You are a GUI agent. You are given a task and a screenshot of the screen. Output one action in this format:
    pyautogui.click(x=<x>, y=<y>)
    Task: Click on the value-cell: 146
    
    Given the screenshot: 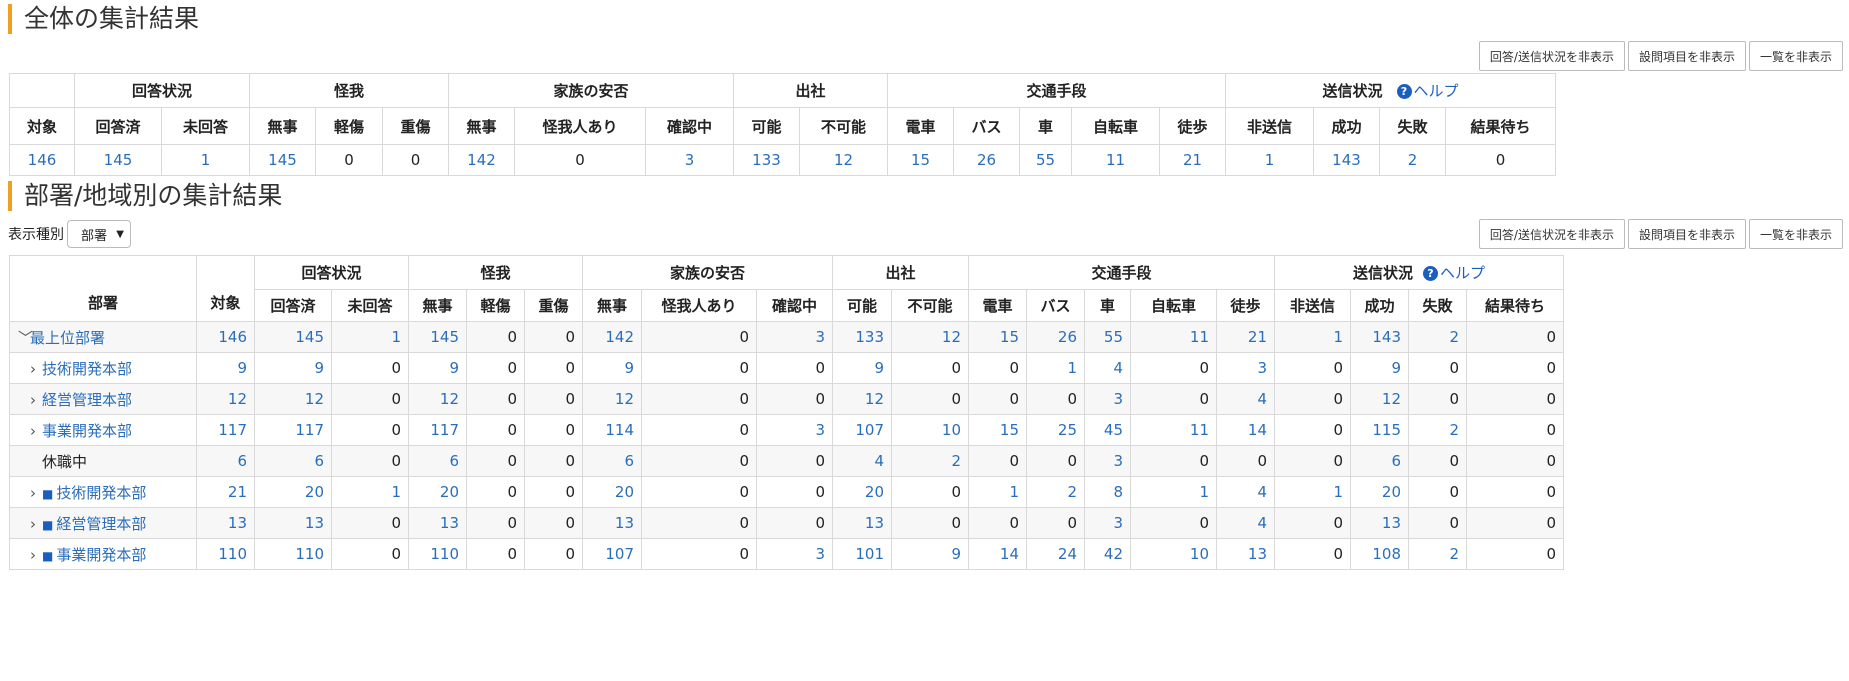 What is the action you would take?
    pyautogui.click(x=225, y=337)
    